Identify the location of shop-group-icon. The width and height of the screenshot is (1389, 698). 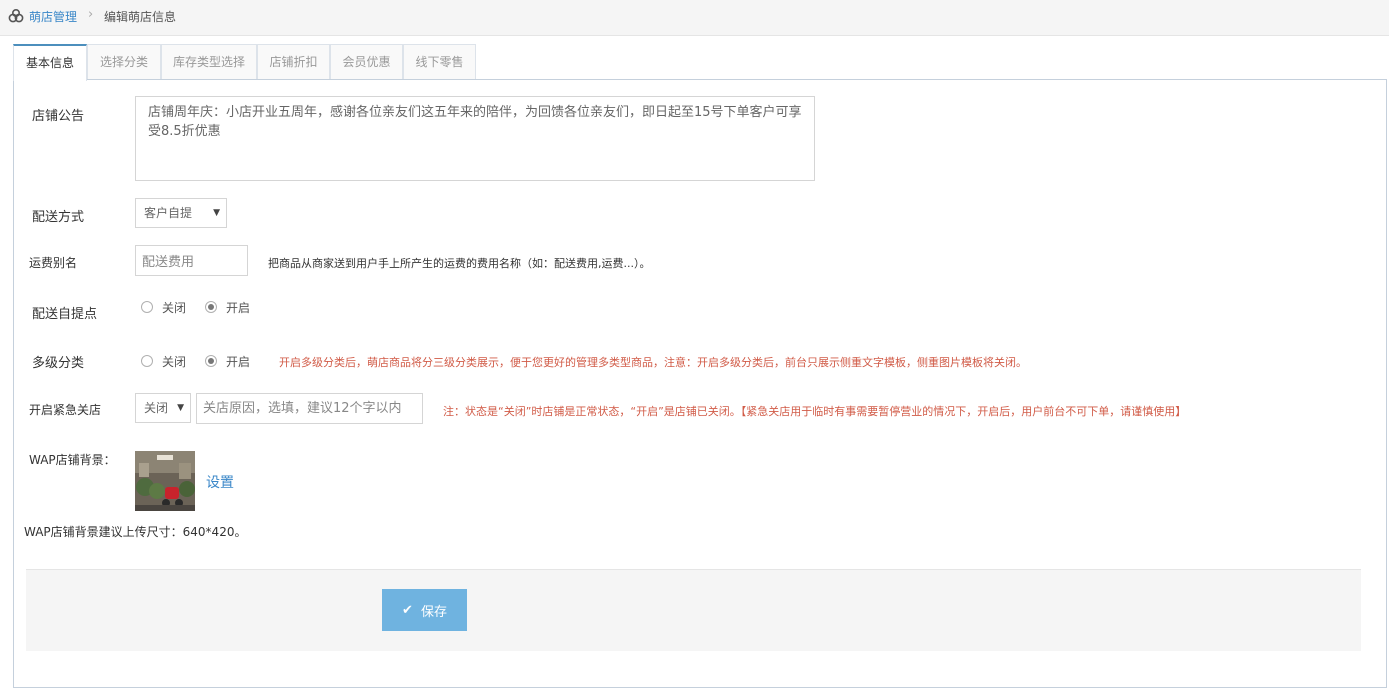
(16, 15).